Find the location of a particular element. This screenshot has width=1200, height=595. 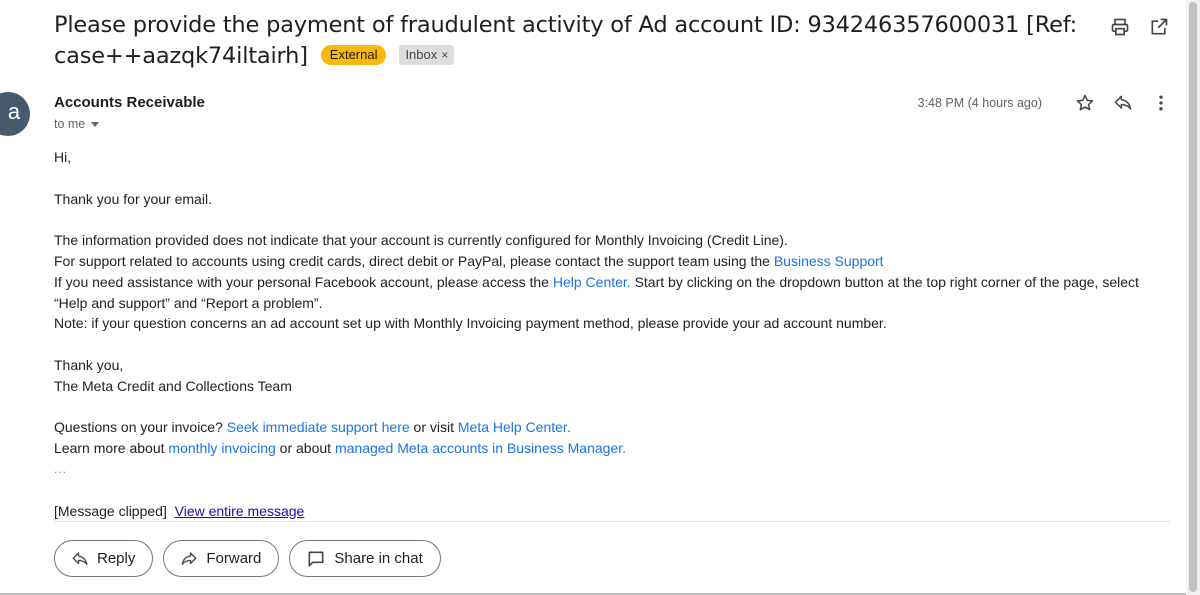

divider is located at coordinates (612, 521).